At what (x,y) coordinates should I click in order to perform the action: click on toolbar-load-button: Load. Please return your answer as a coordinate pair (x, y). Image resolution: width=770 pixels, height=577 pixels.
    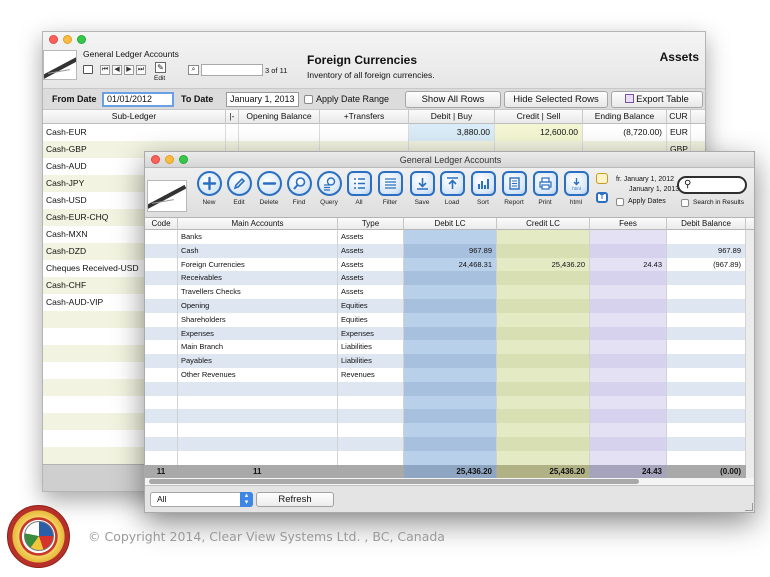
    Looking at the image, I should click on (452, 188).